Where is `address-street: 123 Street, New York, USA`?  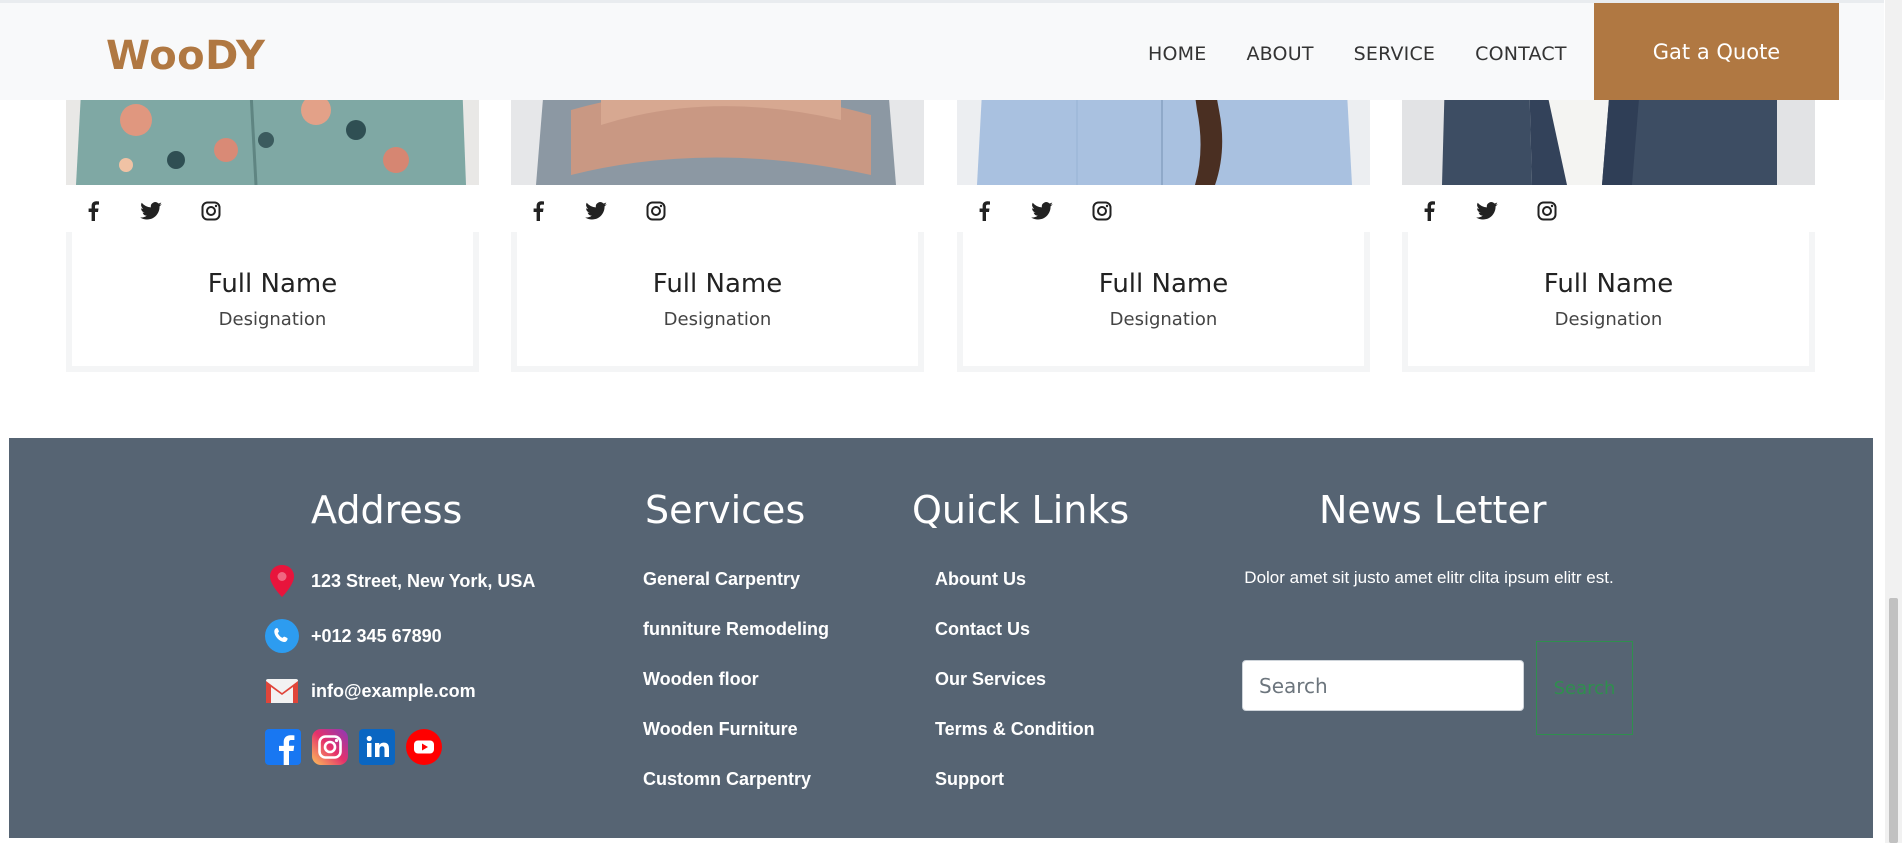
address-street: 123 Street, New York, USA is located at coordinates (423, 580).